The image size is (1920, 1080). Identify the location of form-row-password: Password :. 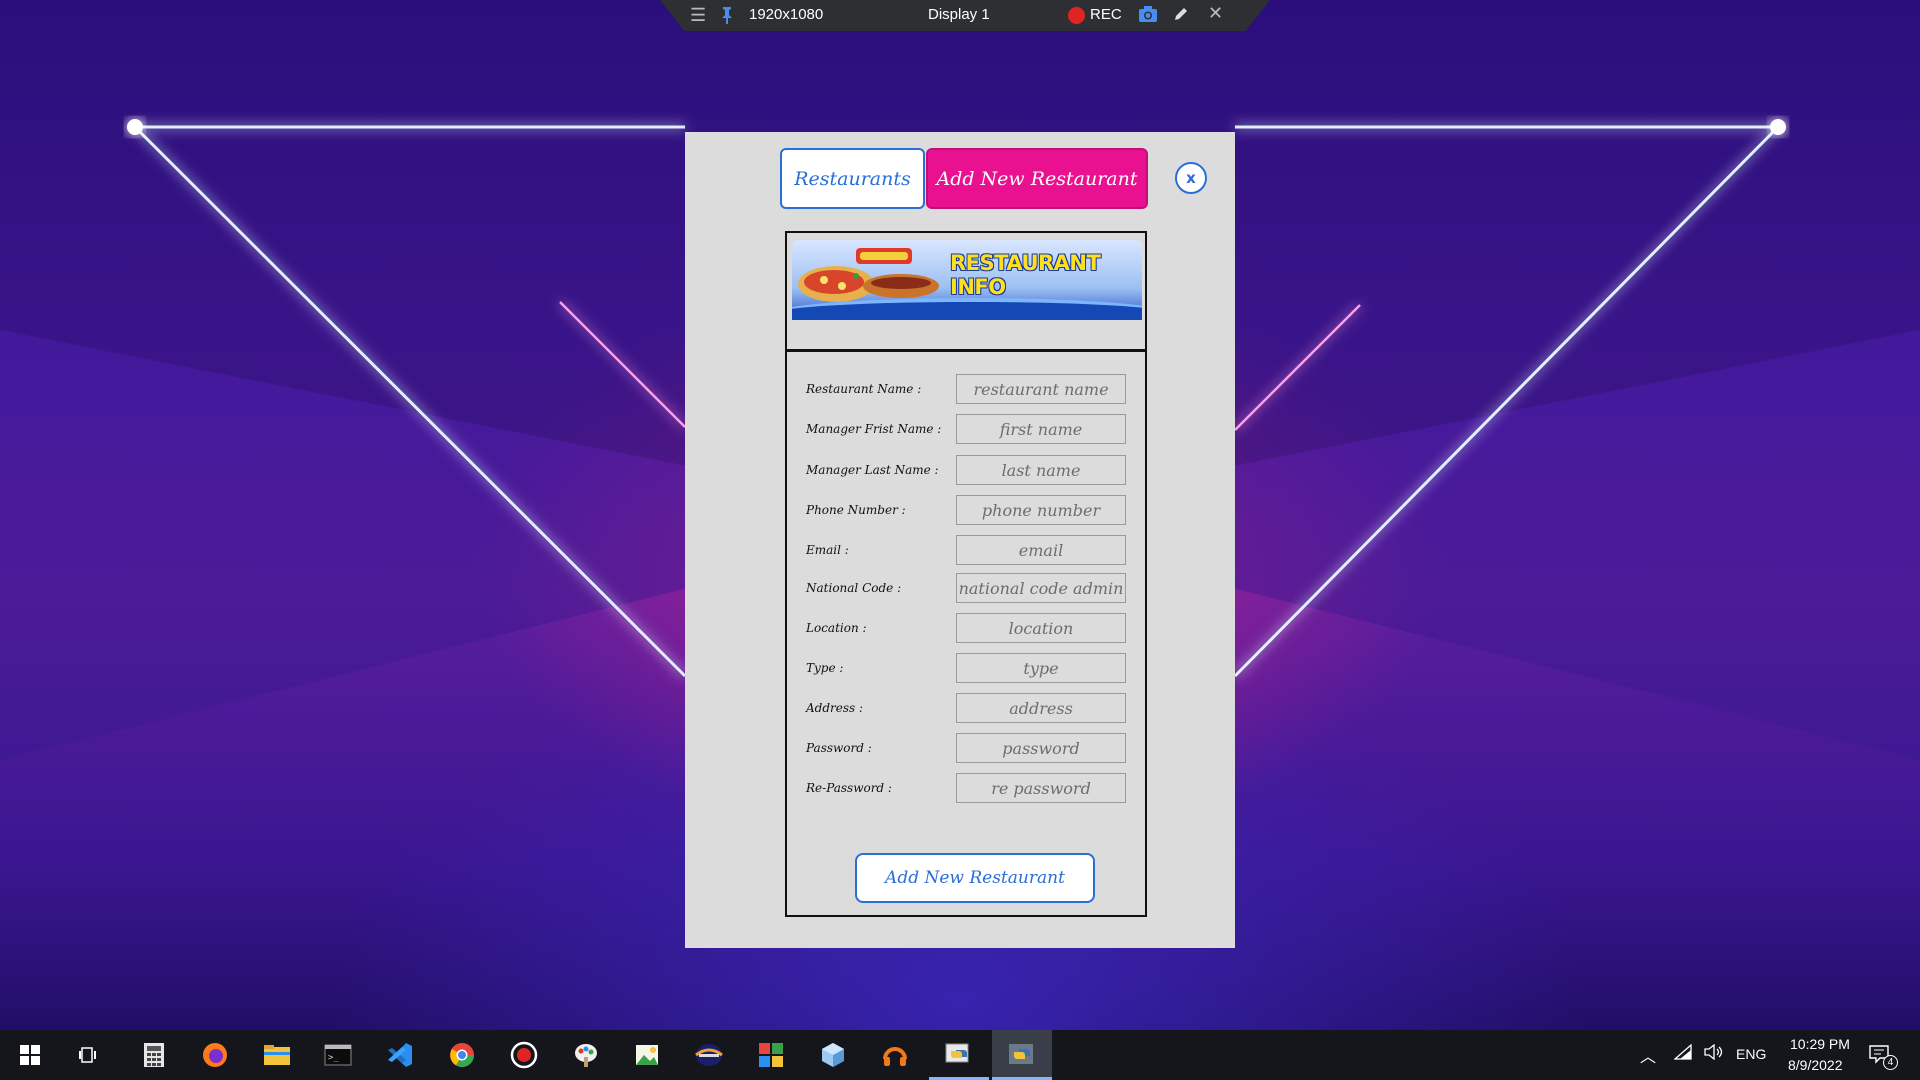
(966, 748).